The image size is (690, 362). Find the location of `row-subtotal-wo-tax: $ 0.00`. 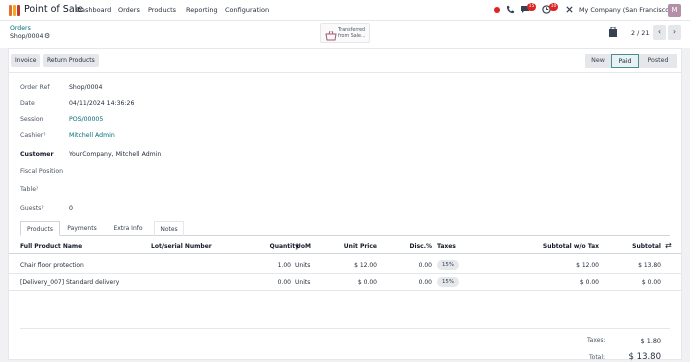

row-subtotal-wo-tax: $ 0.00 is located at coordinates (589, 282).